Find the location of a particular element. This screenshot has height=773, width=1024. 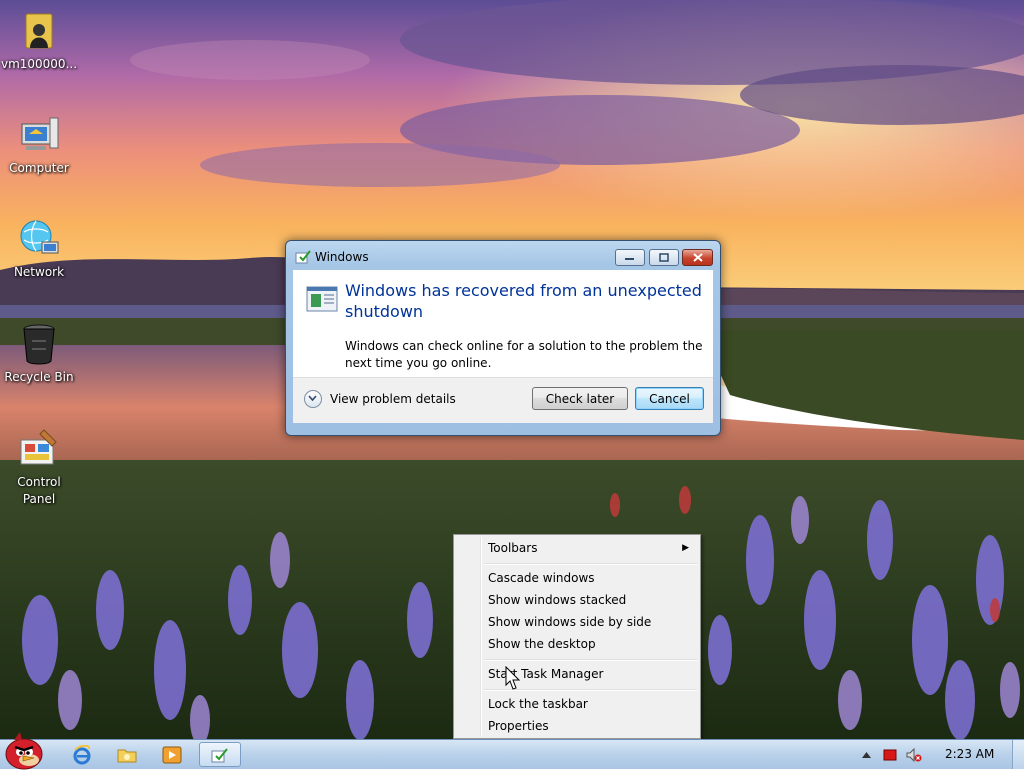

minimize-icon is located at coordinates (630, 257).